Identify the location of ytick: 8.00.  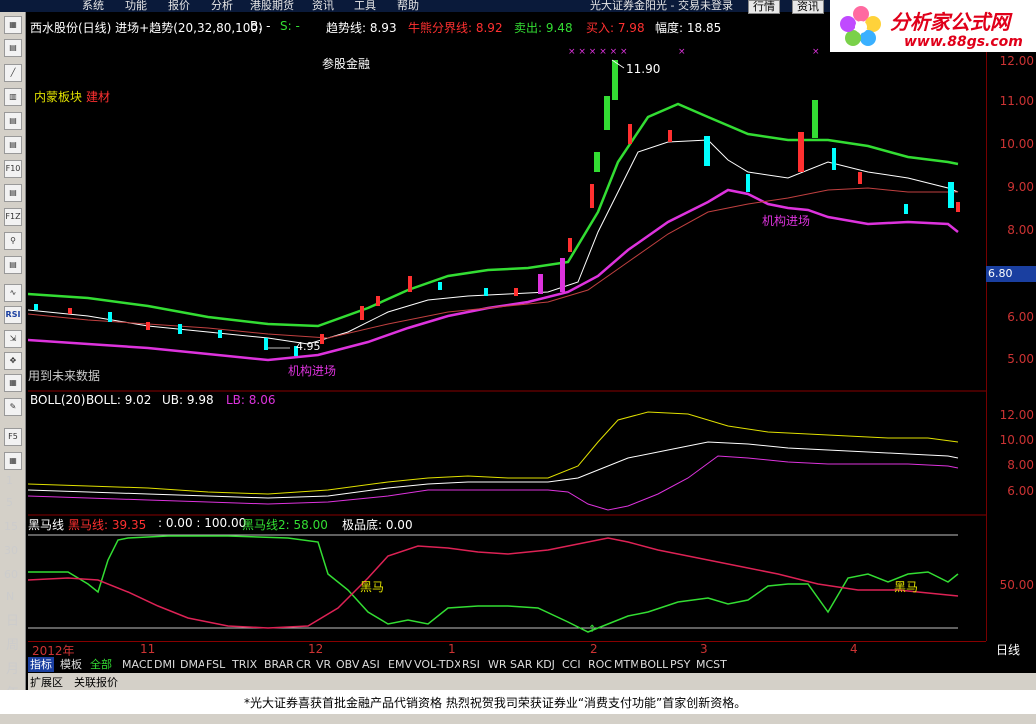
(1020, 230).